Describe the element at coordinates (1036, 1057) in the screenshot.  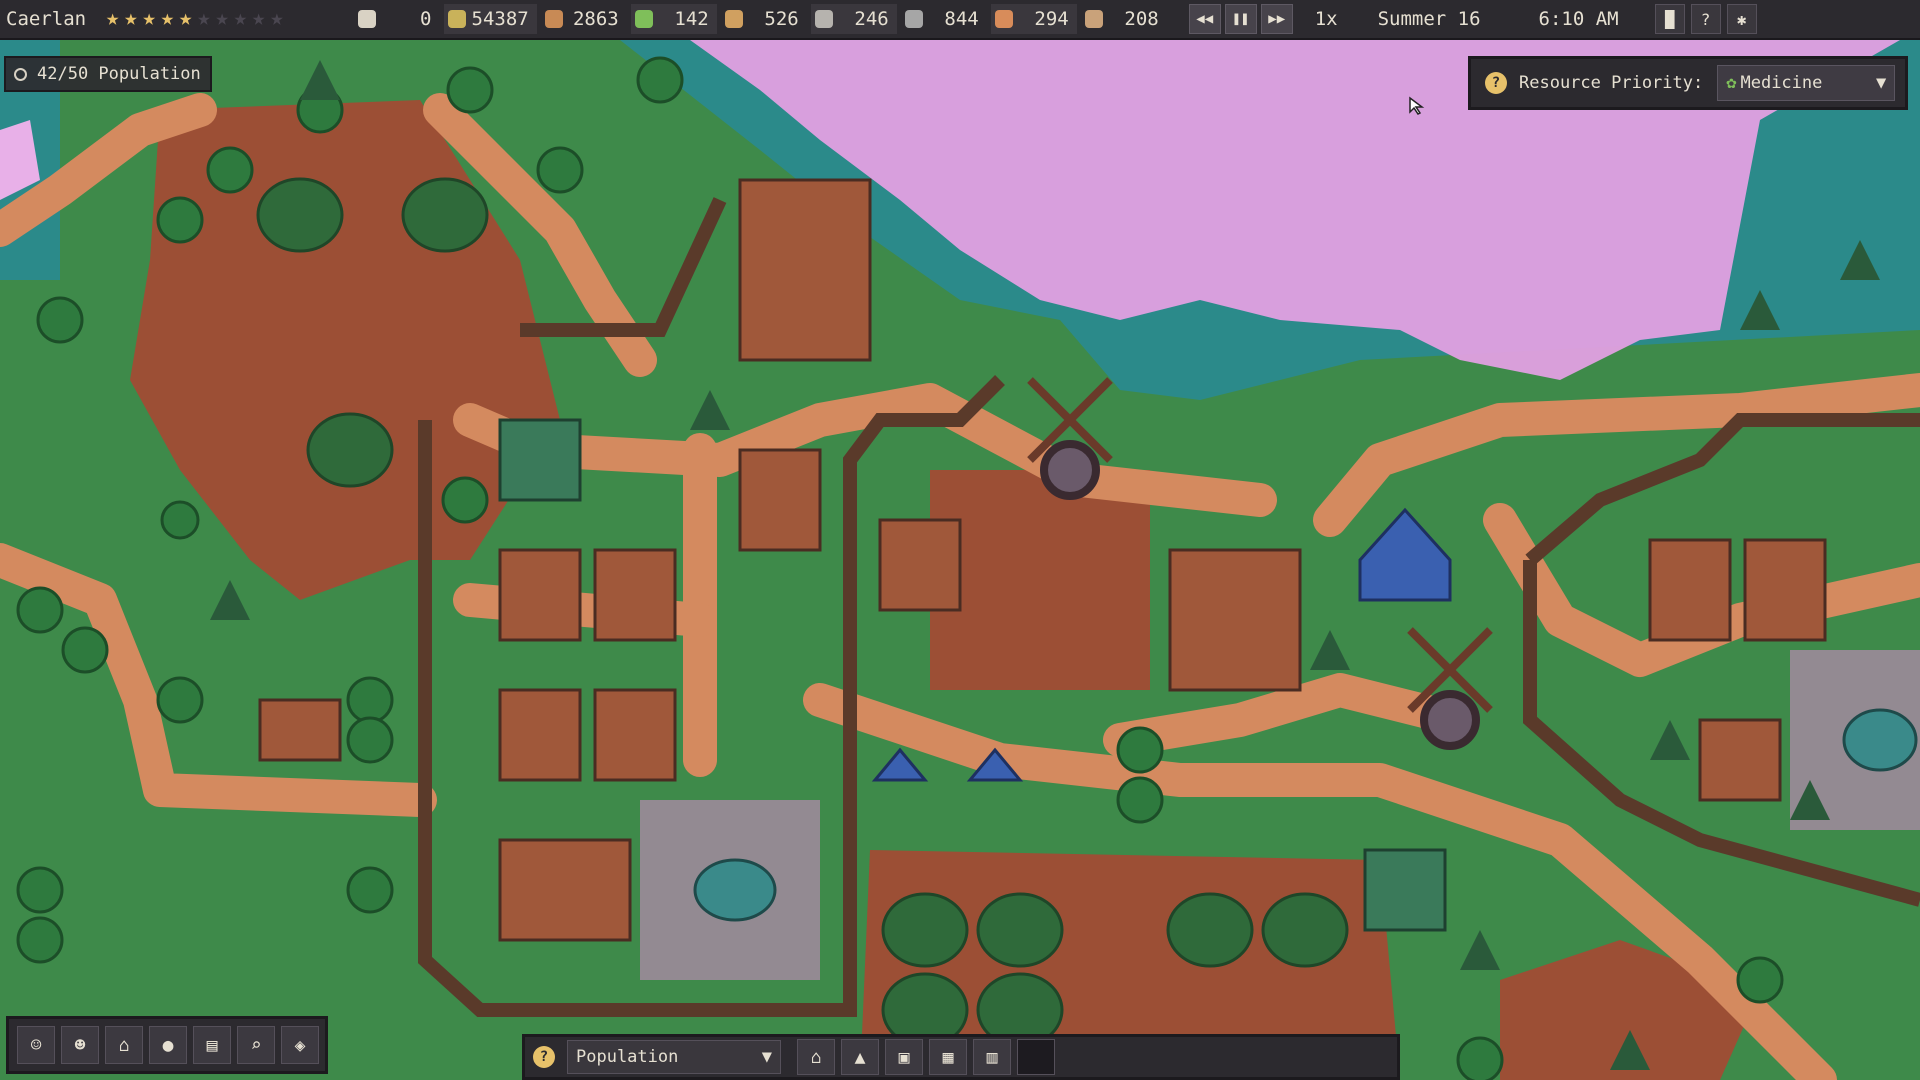
I see `locked-building-build-button` at that location.